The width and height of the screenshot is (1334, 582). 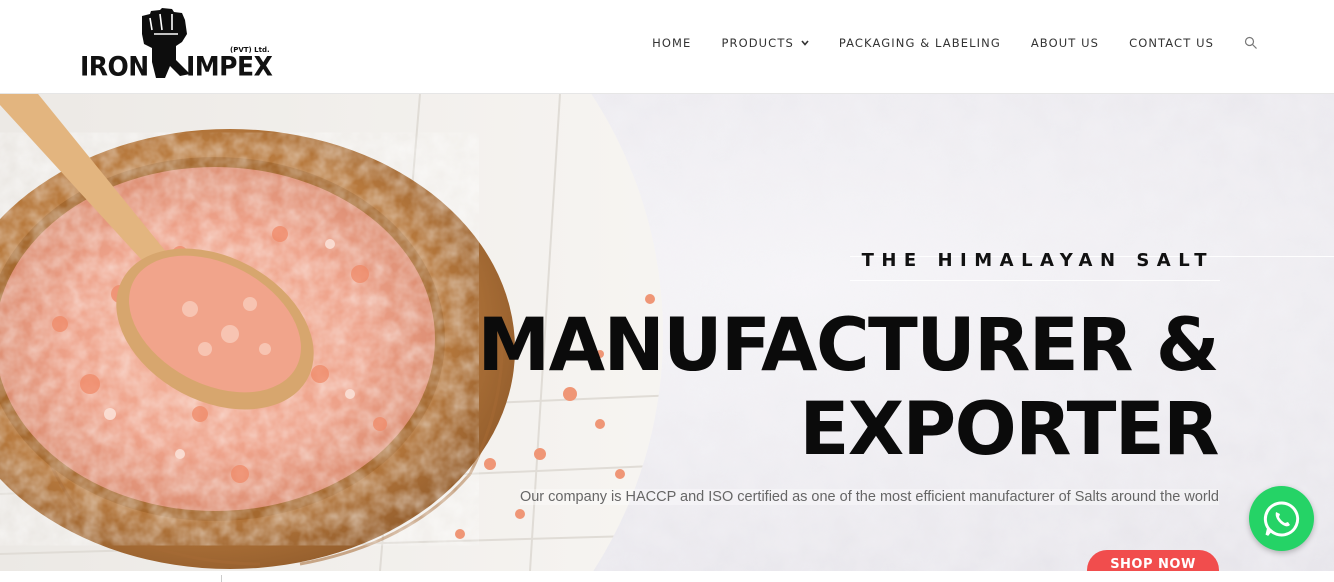 What do you see at coordinates (667, 576) in the screenshot?
I see `page-below-fold` at bounding box center [667, 576].